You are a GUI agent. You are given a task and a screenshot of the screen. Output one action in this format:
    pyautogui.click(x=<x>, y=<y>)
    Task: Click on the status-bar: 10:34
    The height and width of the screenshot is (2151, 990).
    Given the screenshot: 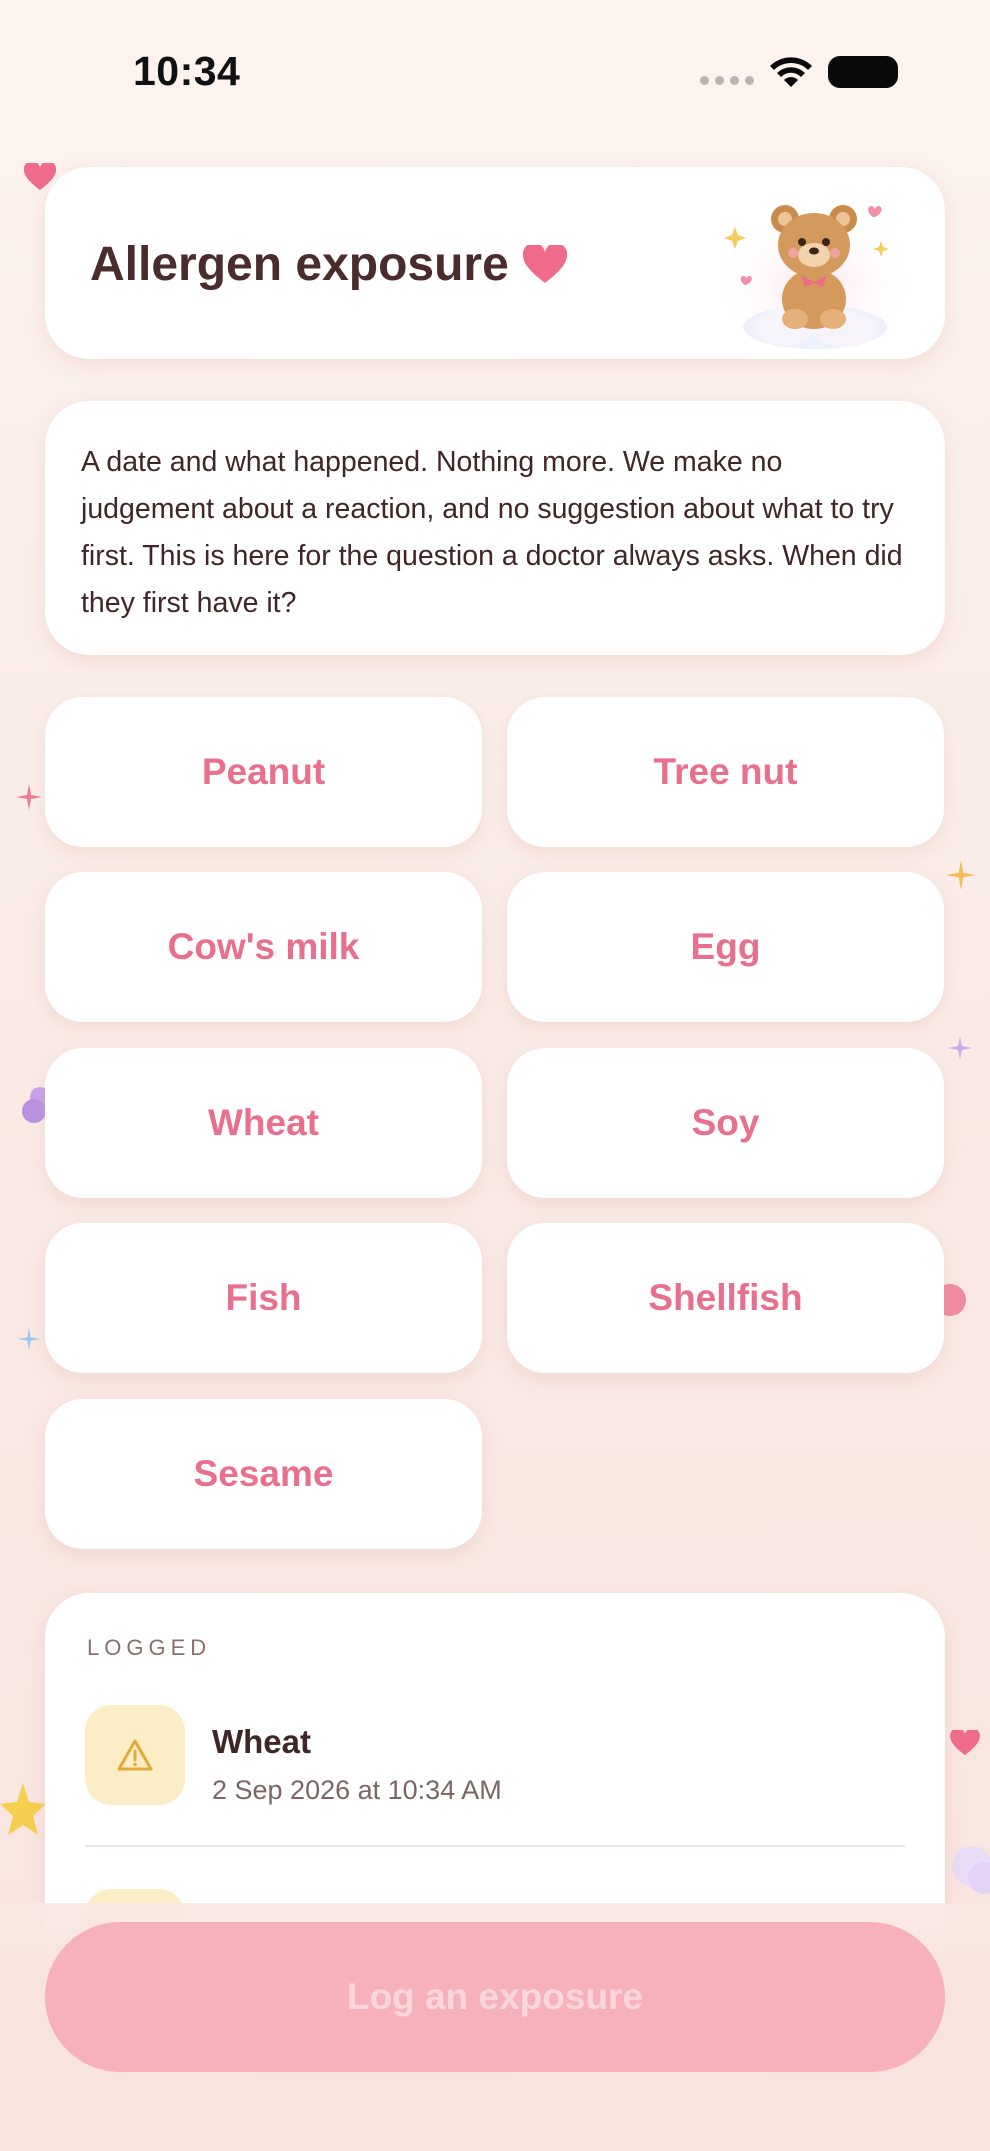 What is the action you would take?
    pyautogui.click(x=495, y=75)
    